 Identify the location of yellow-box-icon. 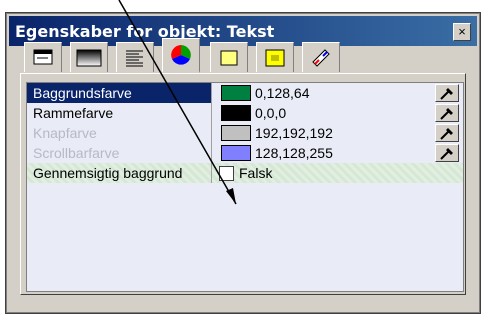
(229, 57).